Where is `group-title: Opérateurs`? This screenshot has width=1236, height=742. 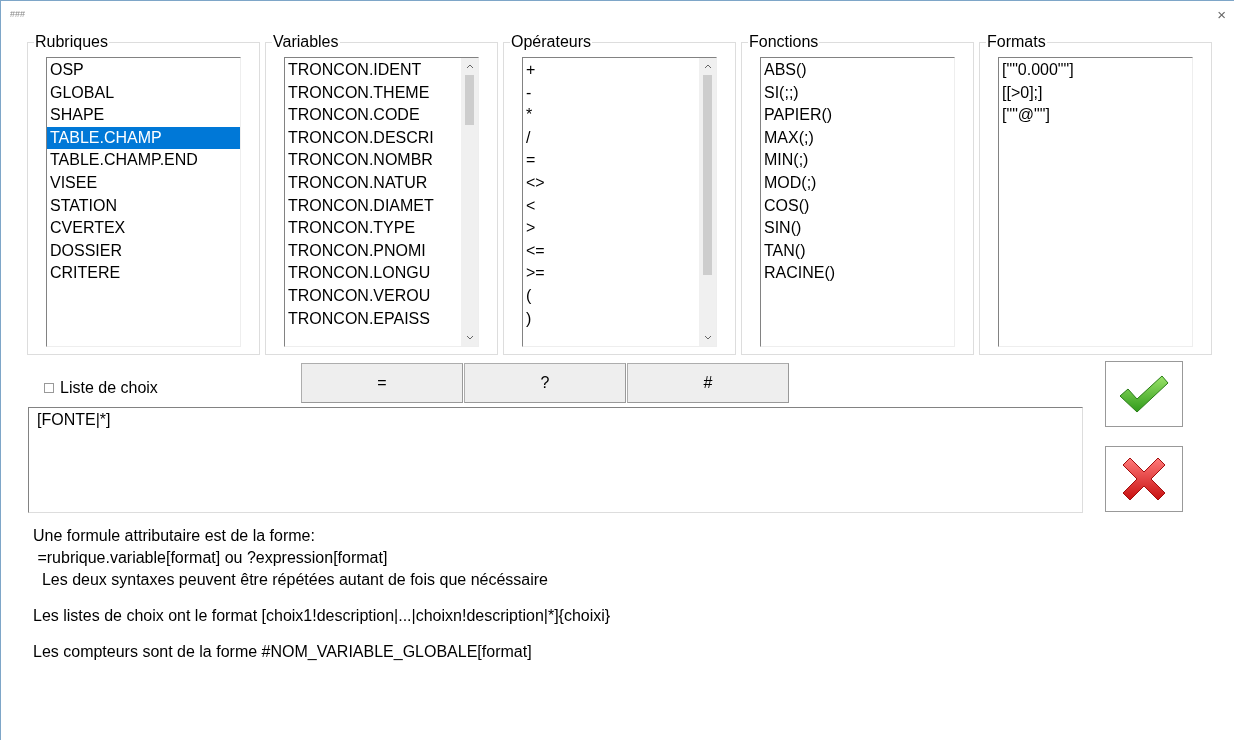
group-title: Opérateurs is located at coordinates (551, 42).